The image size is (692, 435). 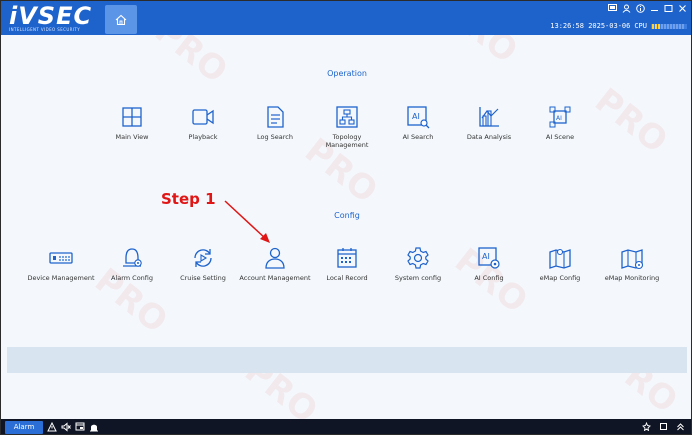 I want to click on tile-label: eMap Monitoring, so click(x=632, y=278).